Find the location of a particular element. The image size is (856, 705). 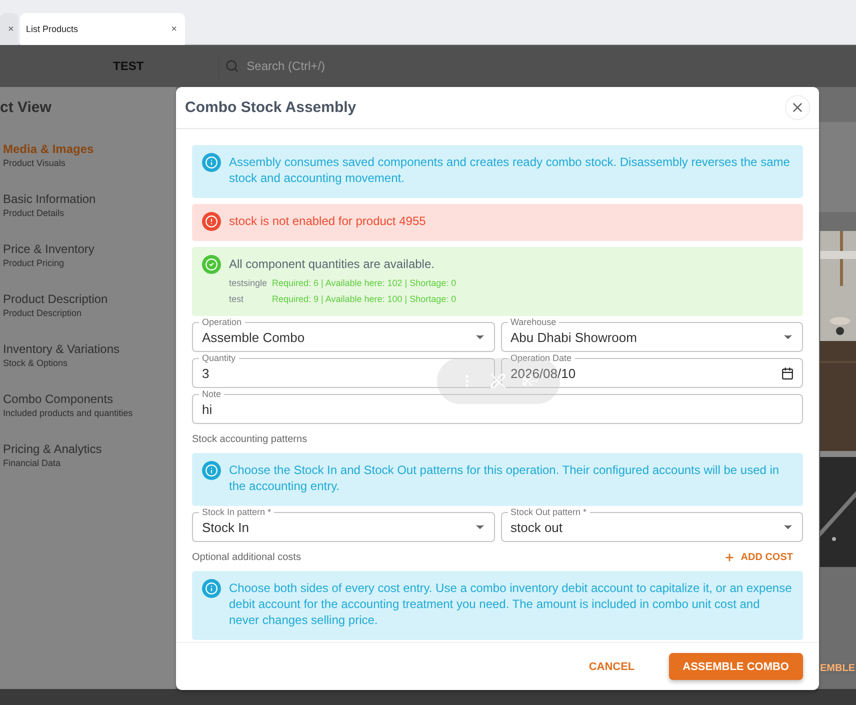

sidebar-item: Inventory & Variations Stock & Options is located at coordinates (88, 367).